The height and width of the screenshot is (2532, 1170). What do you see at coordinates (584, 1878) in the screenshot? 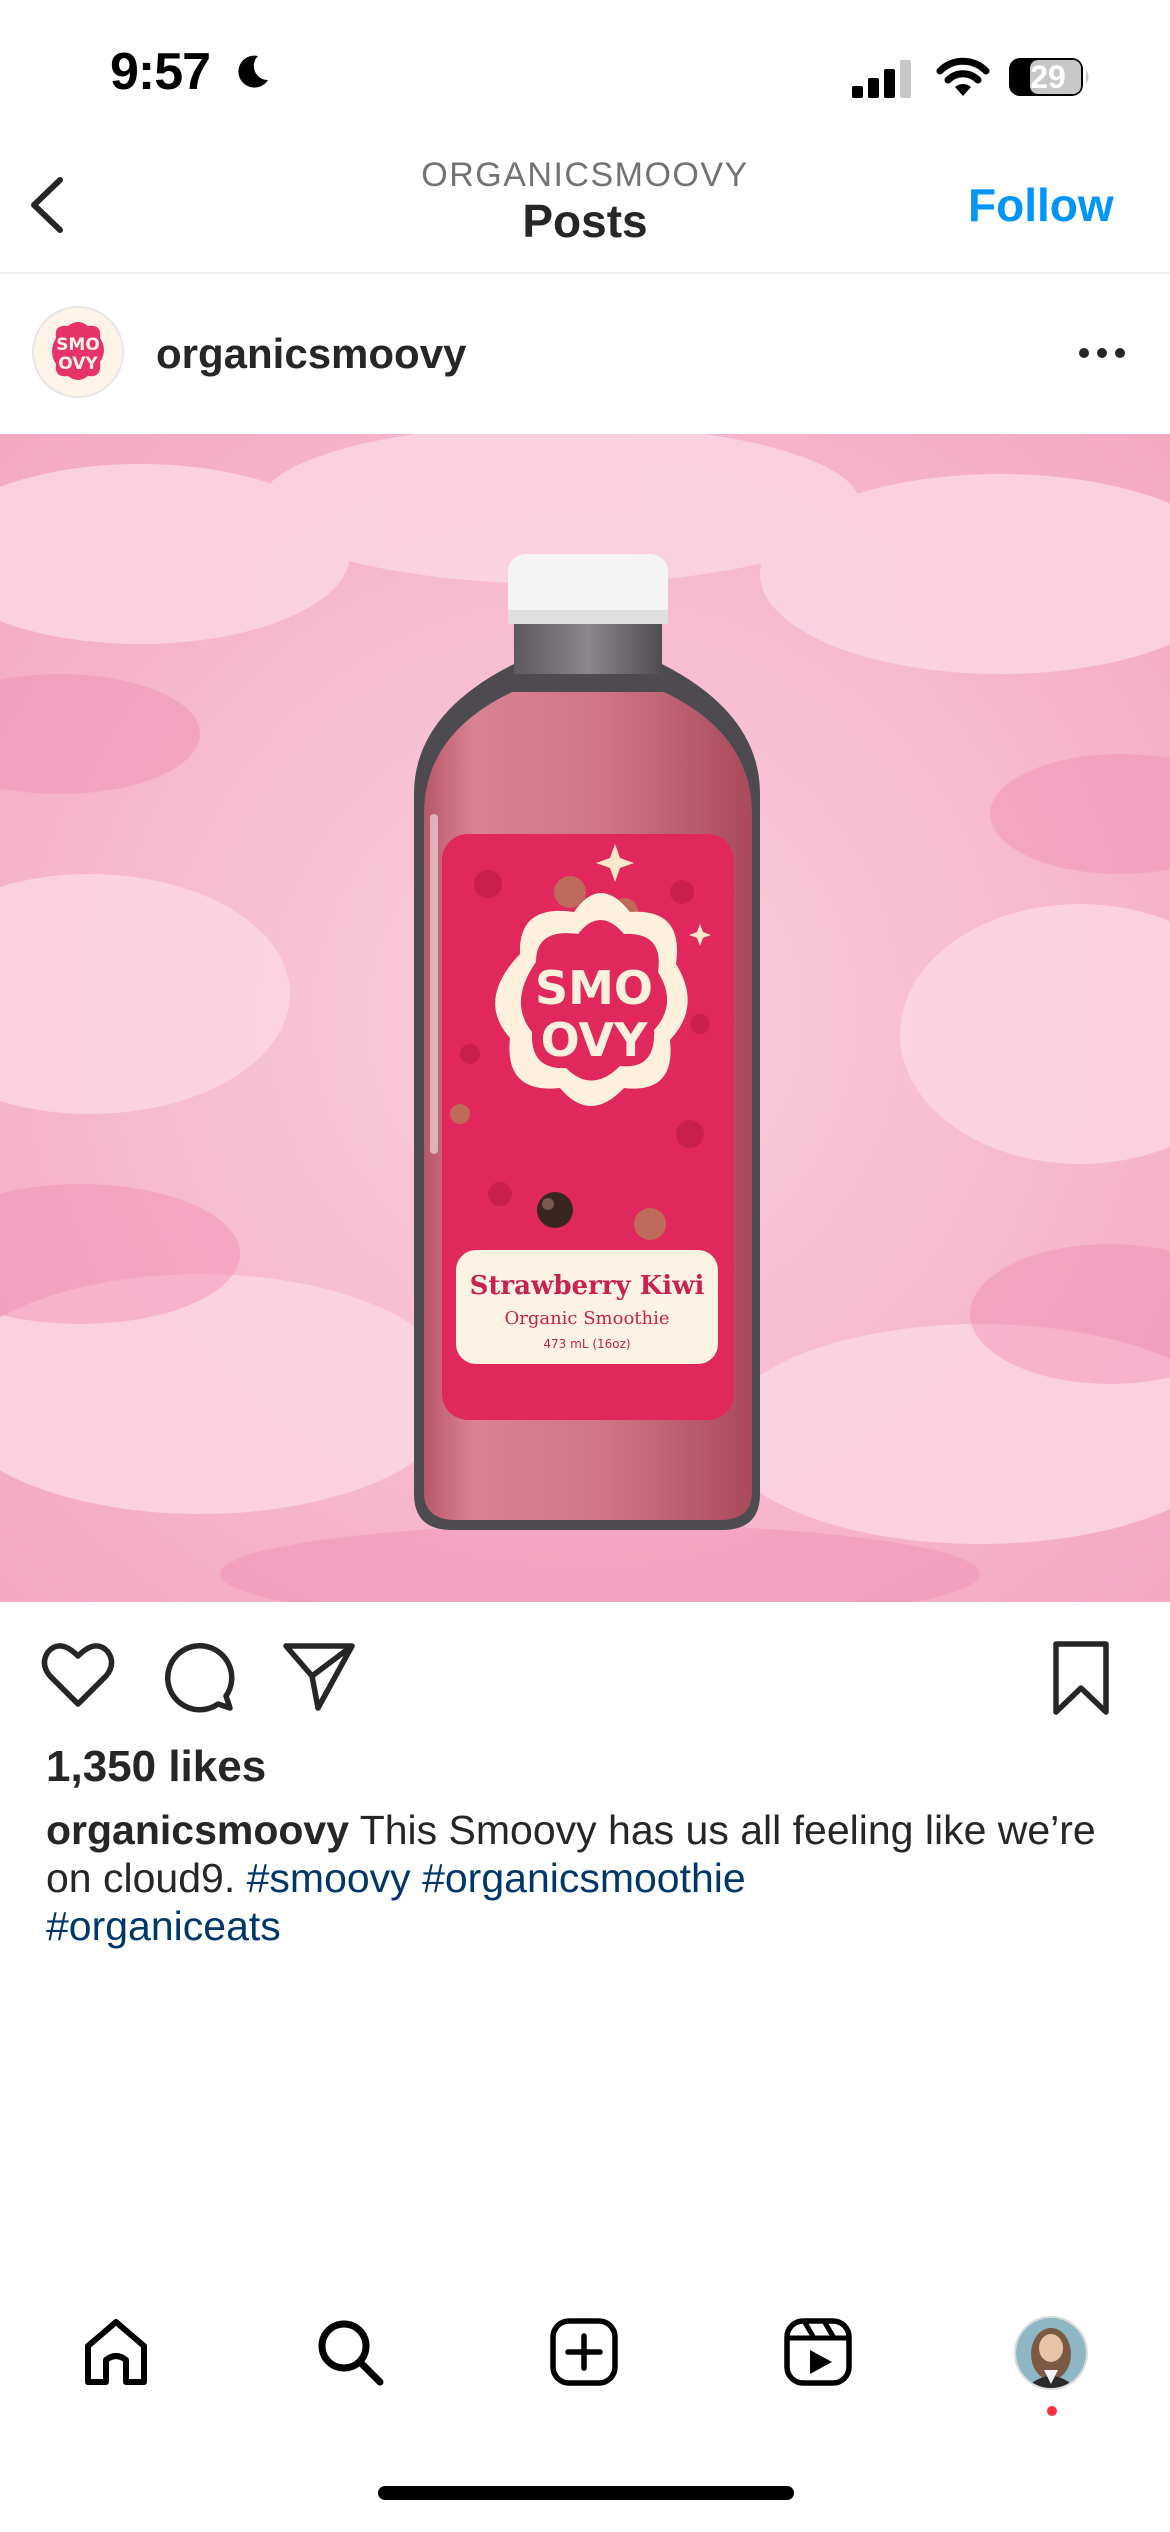
I see `hashtag-organicsmoothie: #organicsmoothie` at bounding box center [584, 1878].